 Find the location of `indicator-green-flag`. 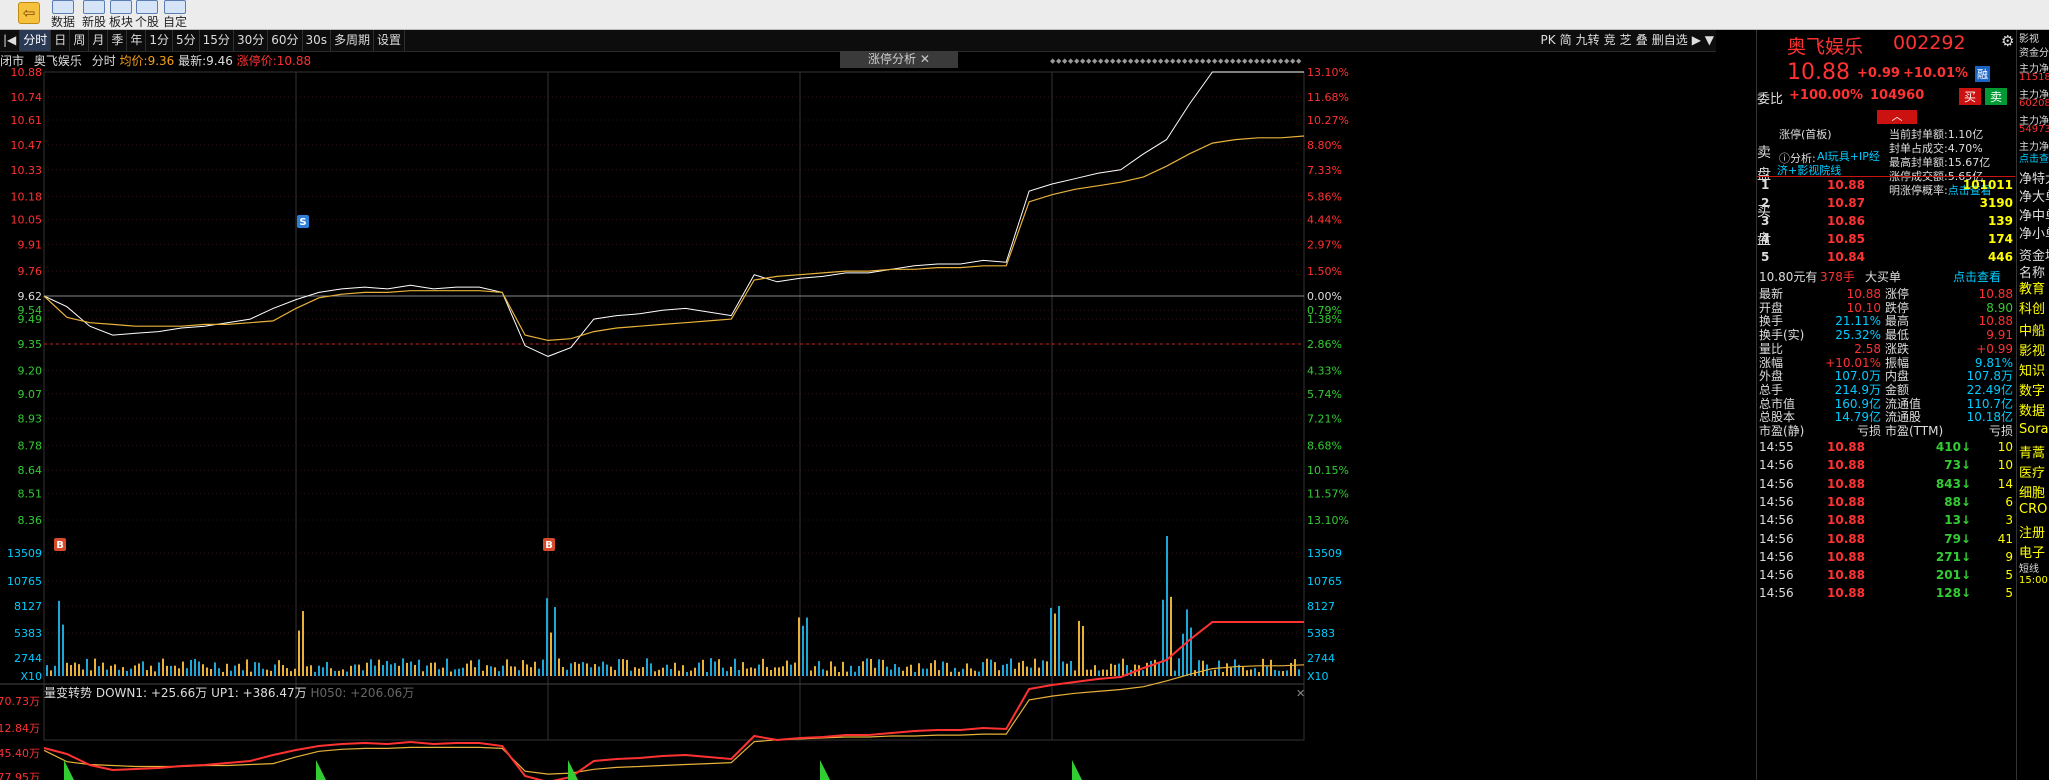

indicator-green-flag is located at coordinates (69, 770).